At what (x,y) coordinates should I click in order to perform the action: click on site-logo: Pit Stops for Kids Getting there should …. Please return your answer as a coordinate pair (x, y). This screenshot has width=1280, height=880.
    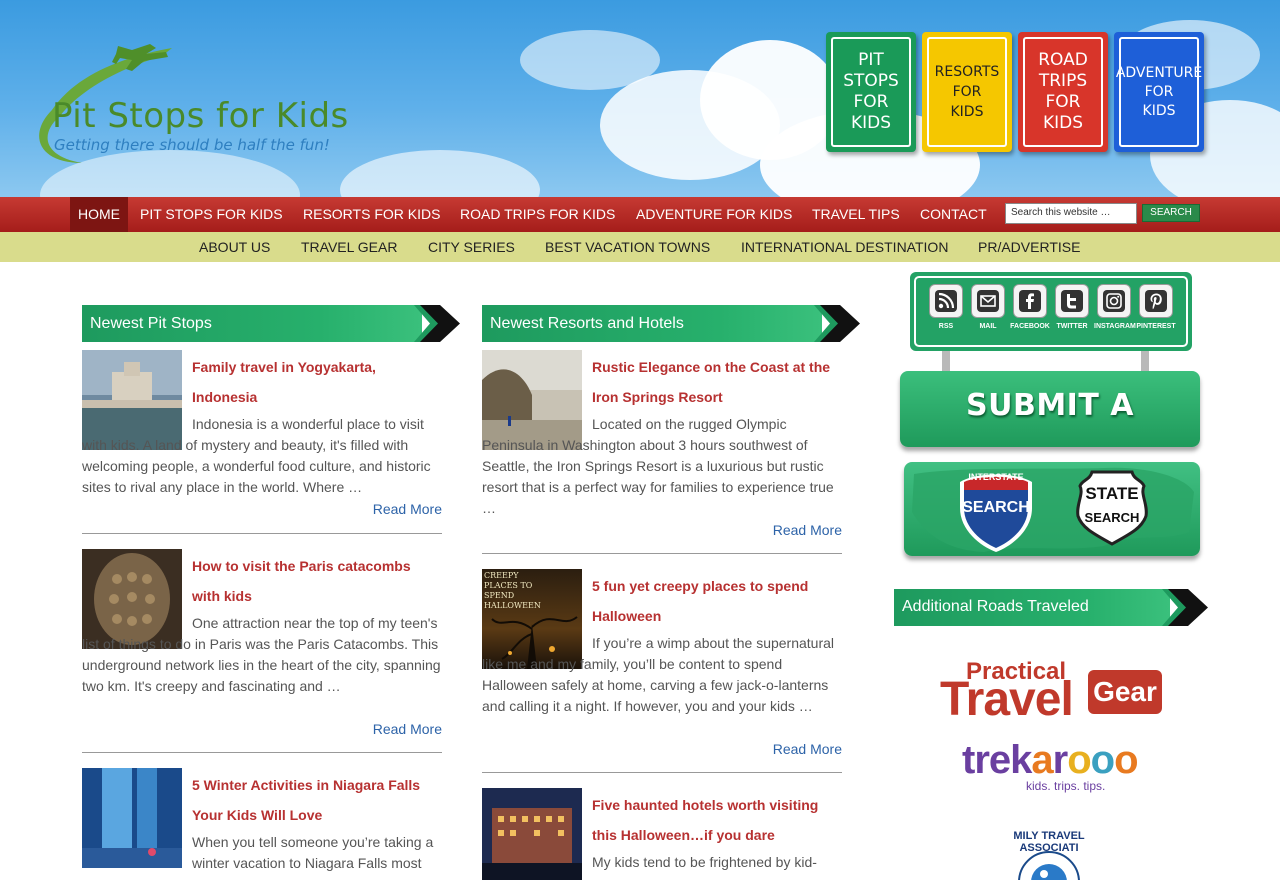
    Looking at the image, I should click on (187, 103).